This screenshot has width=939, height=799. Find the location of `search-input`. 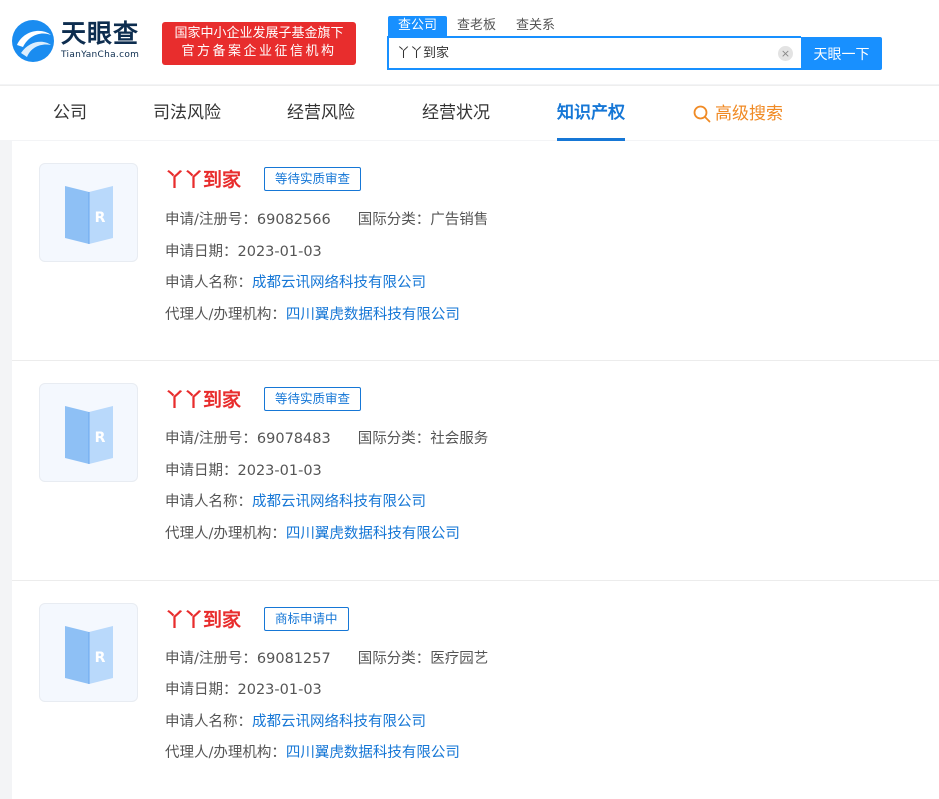

search-input is located at coordinates (582, 51).